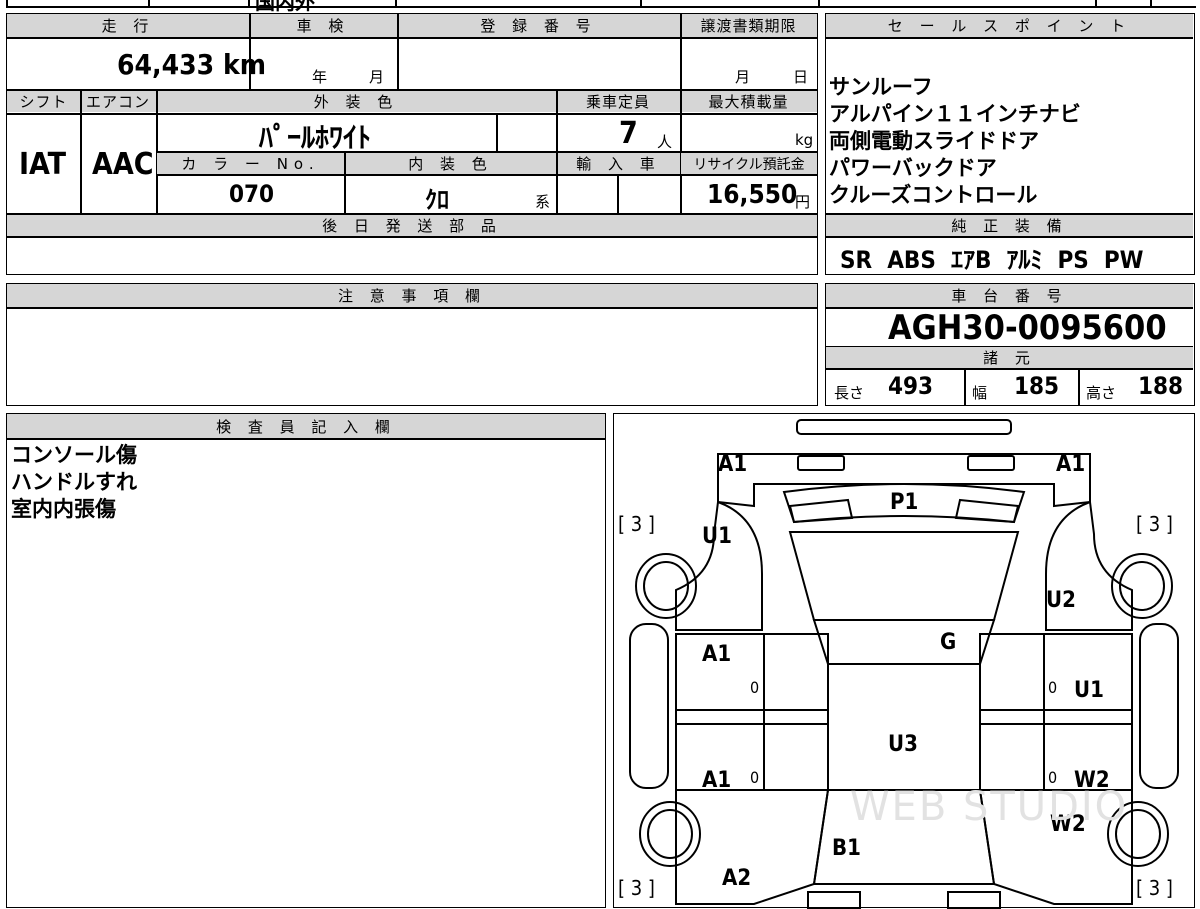 Image resolution: width=1200 pixels, height=909 pixels. What do you see at coordinates (320, 77) in the screenshot?
I see `inspection-year-label: 年` at bounding box center [320, 77].